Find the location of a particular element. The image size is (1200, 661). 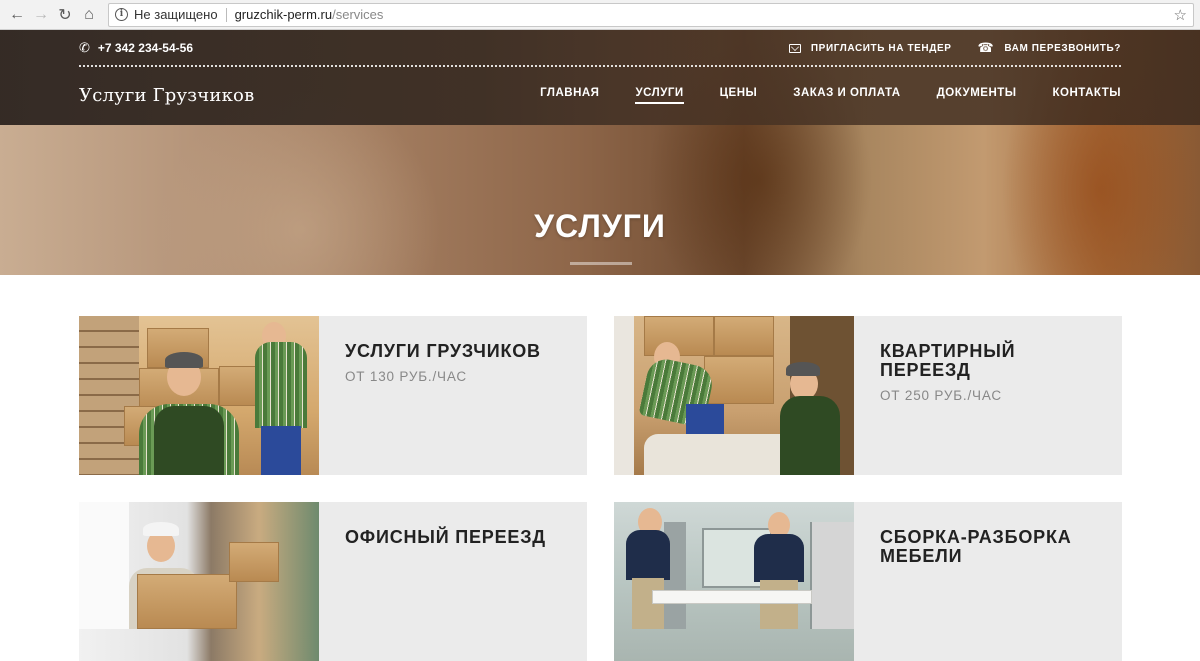

service-card-office-move: ОФИСНЫЙ ПЕРЕЕЗД is located at coordinates (333, 581).